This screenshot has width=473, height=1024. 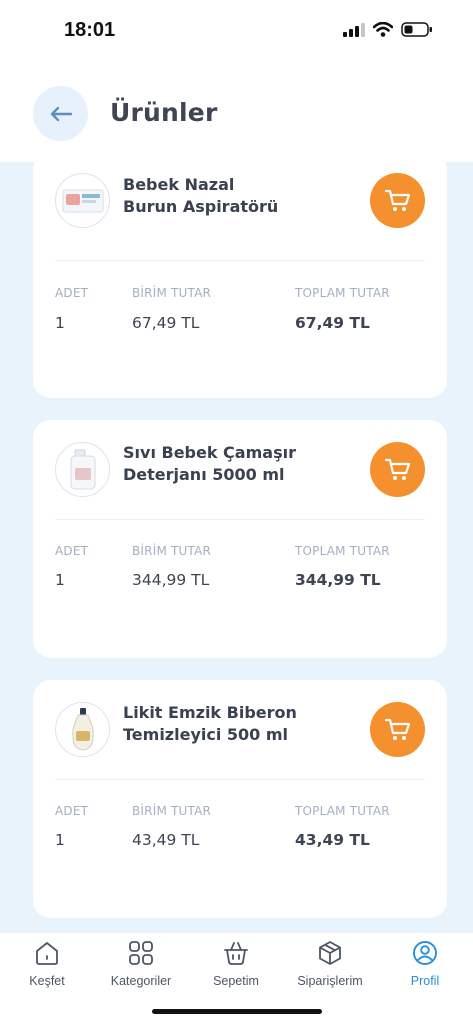 What do you see at coordinates (210, 712) in the screenshot?
I see `product-name-line1: Likit Emzik Biberon` at bounding box center [210, 712].